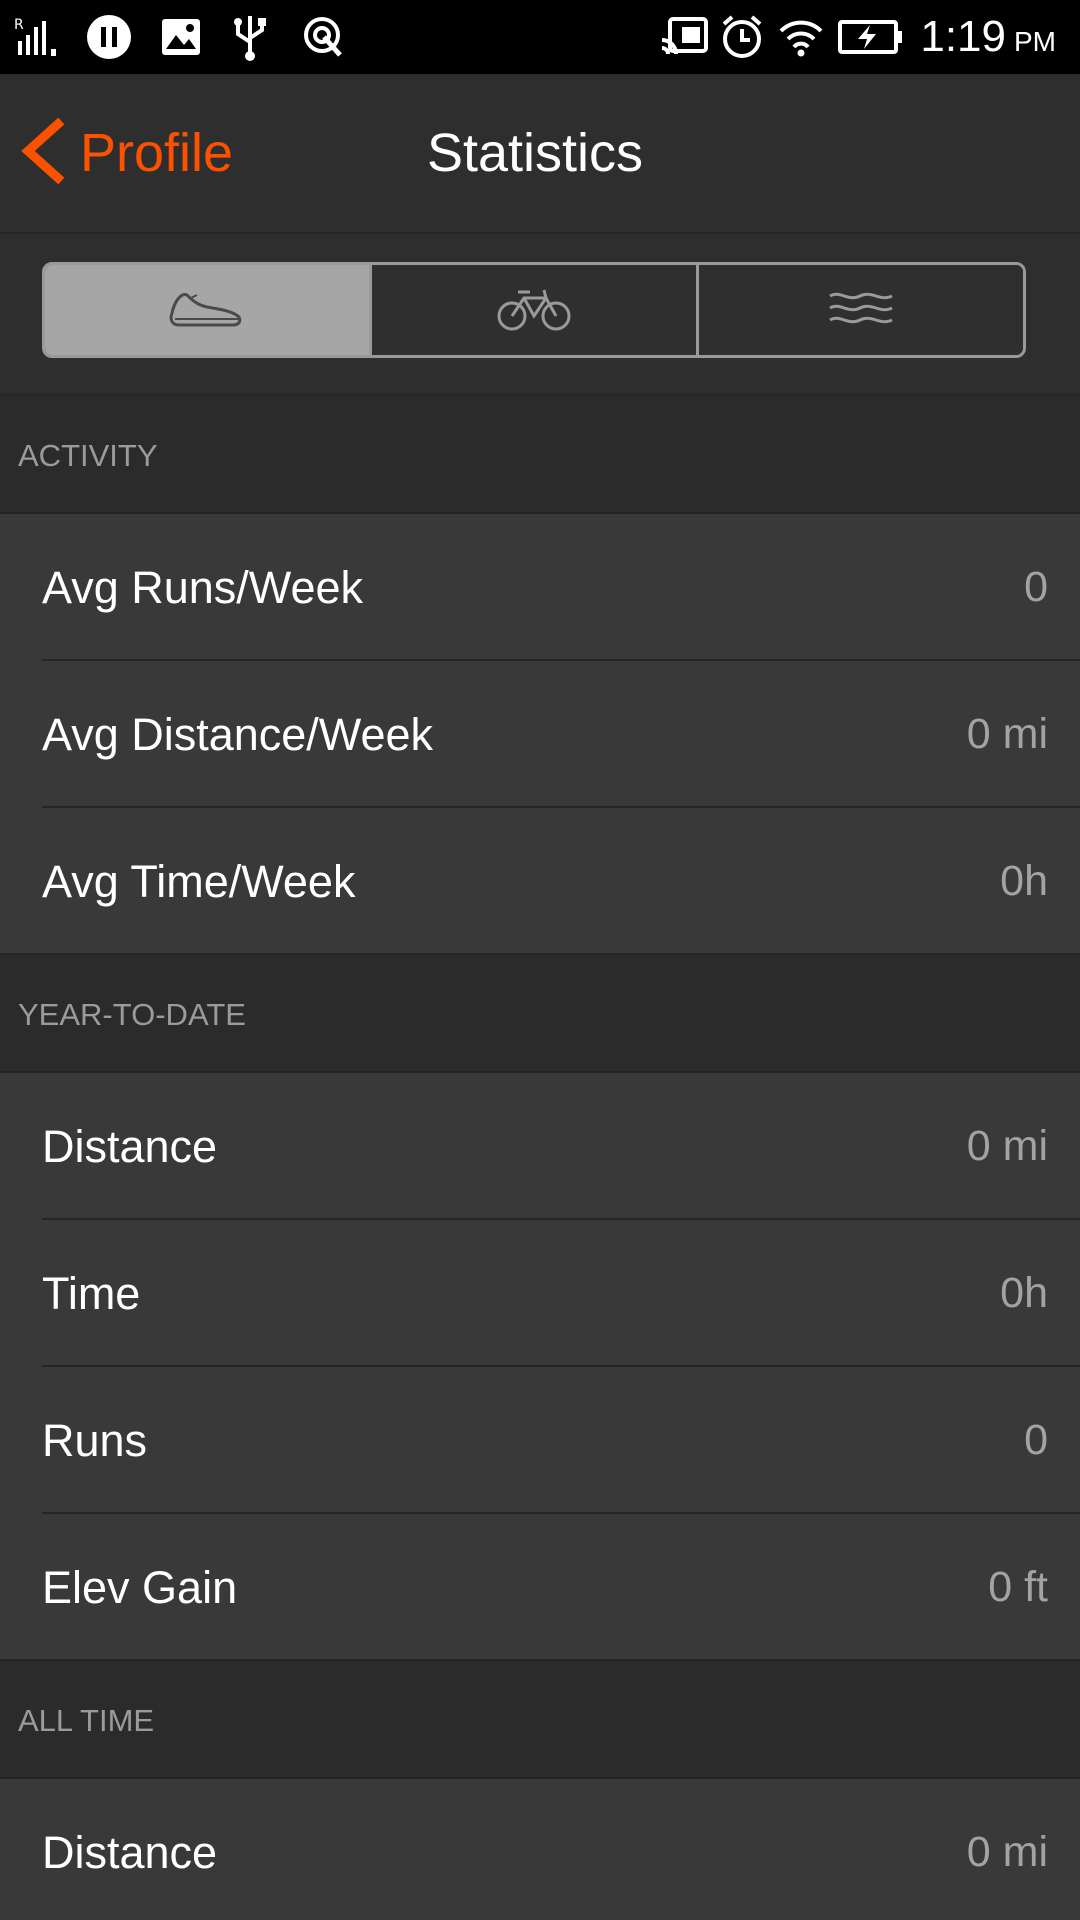 Image resolution: width=1080 pixels, height=1920 pixels. Describe the element at coordinates (1035, 41) in the screenshot. I see `ampm-text: PM` at that location.